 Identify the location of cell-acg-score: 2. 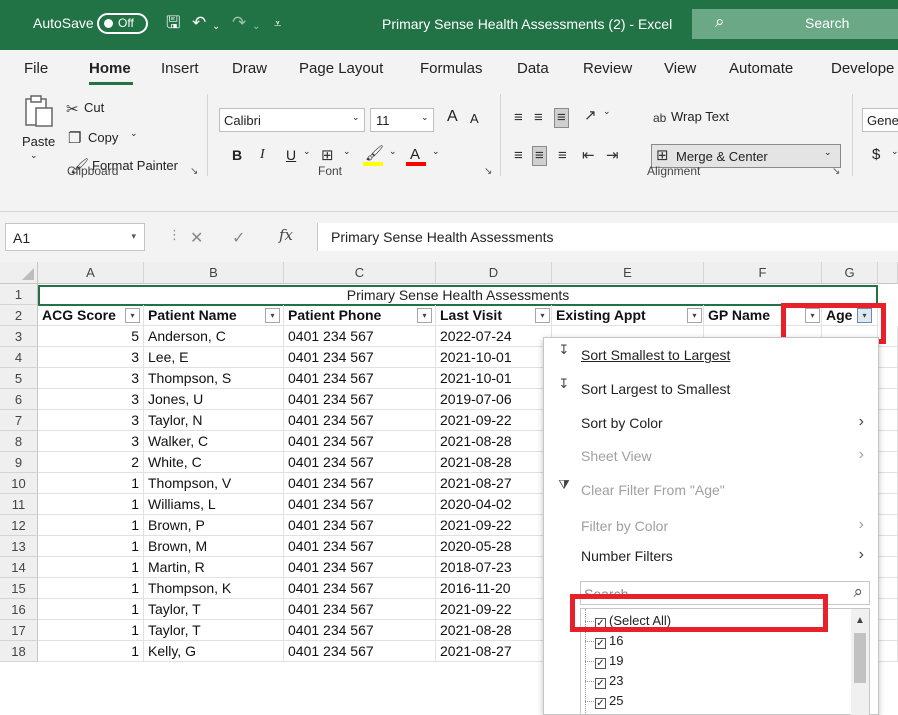
(91, 462).